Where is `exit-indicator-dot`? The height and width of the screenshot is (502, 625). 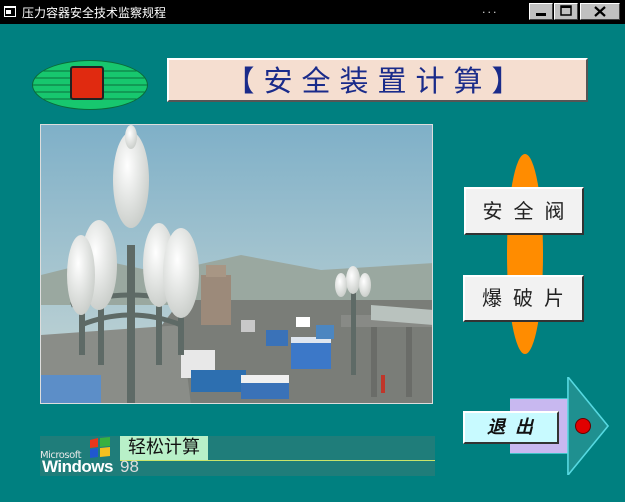
exit-indicator-dot is located at coordinates (583, 426).